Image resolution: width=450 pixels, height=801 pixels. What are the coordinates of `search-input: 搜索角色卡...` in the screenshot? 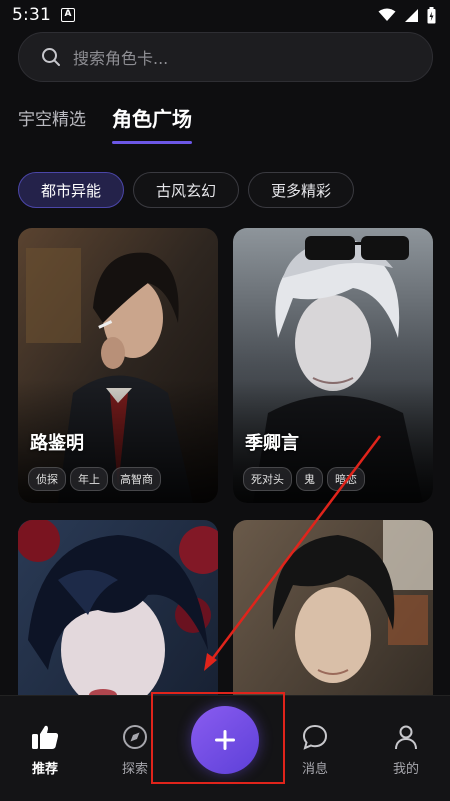 It's located at (120, 57).